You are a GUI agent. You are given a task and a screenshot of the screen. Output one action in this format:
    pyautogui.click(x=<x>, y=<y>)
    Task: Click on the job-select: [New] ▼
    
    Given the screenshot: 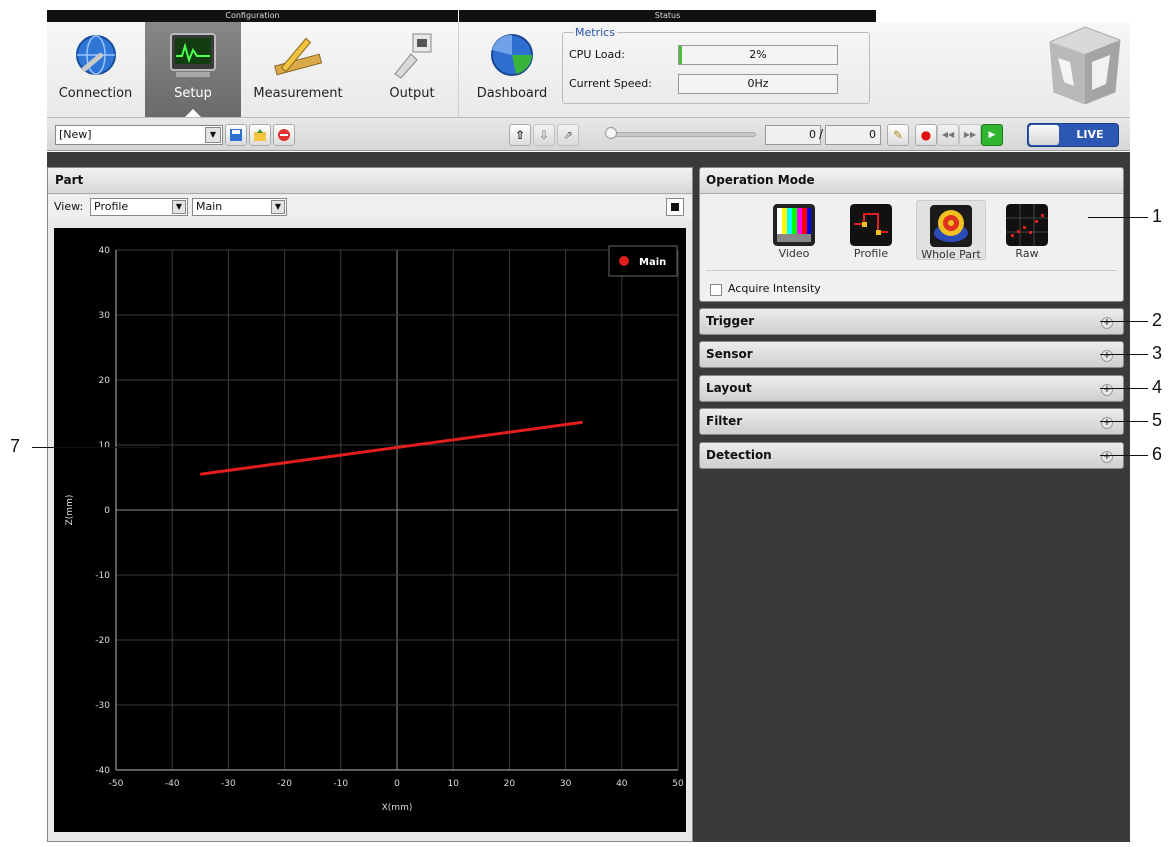 What is the action you would take?
    pyautogui.click(x=139, y=135)
    